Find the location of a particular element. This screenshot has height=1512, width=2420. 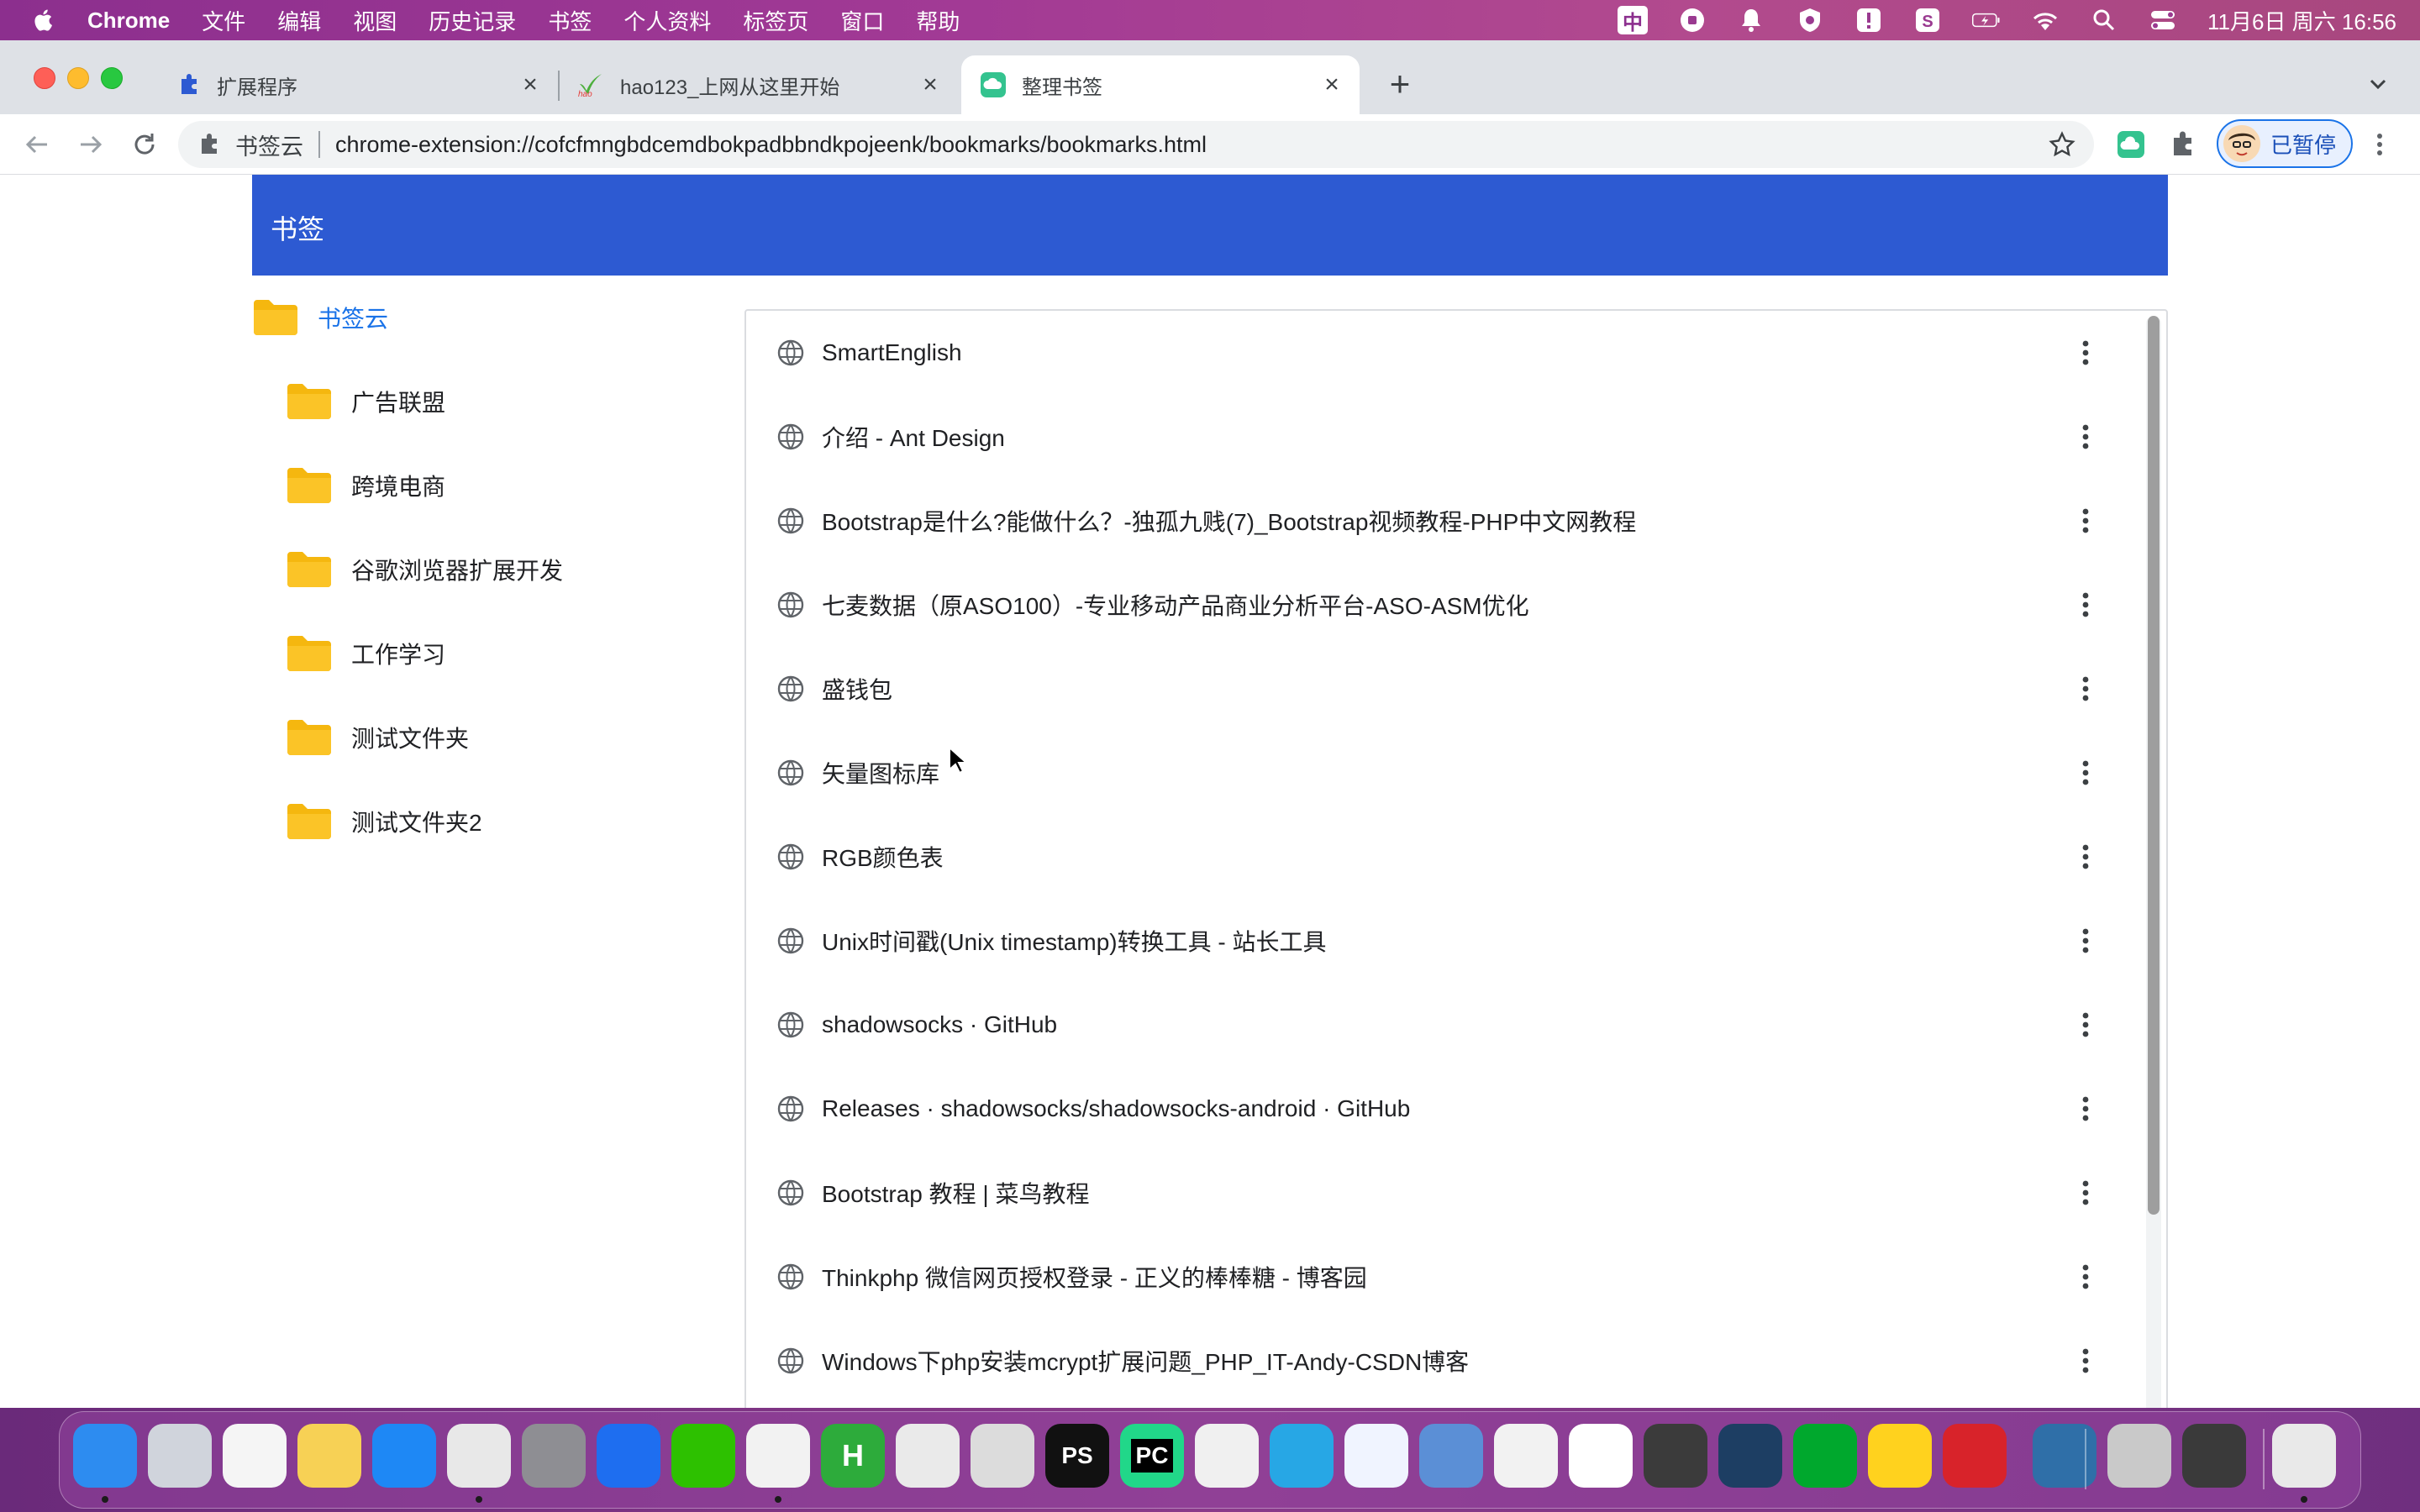

record-icon is located at coordinates (1692, 20).